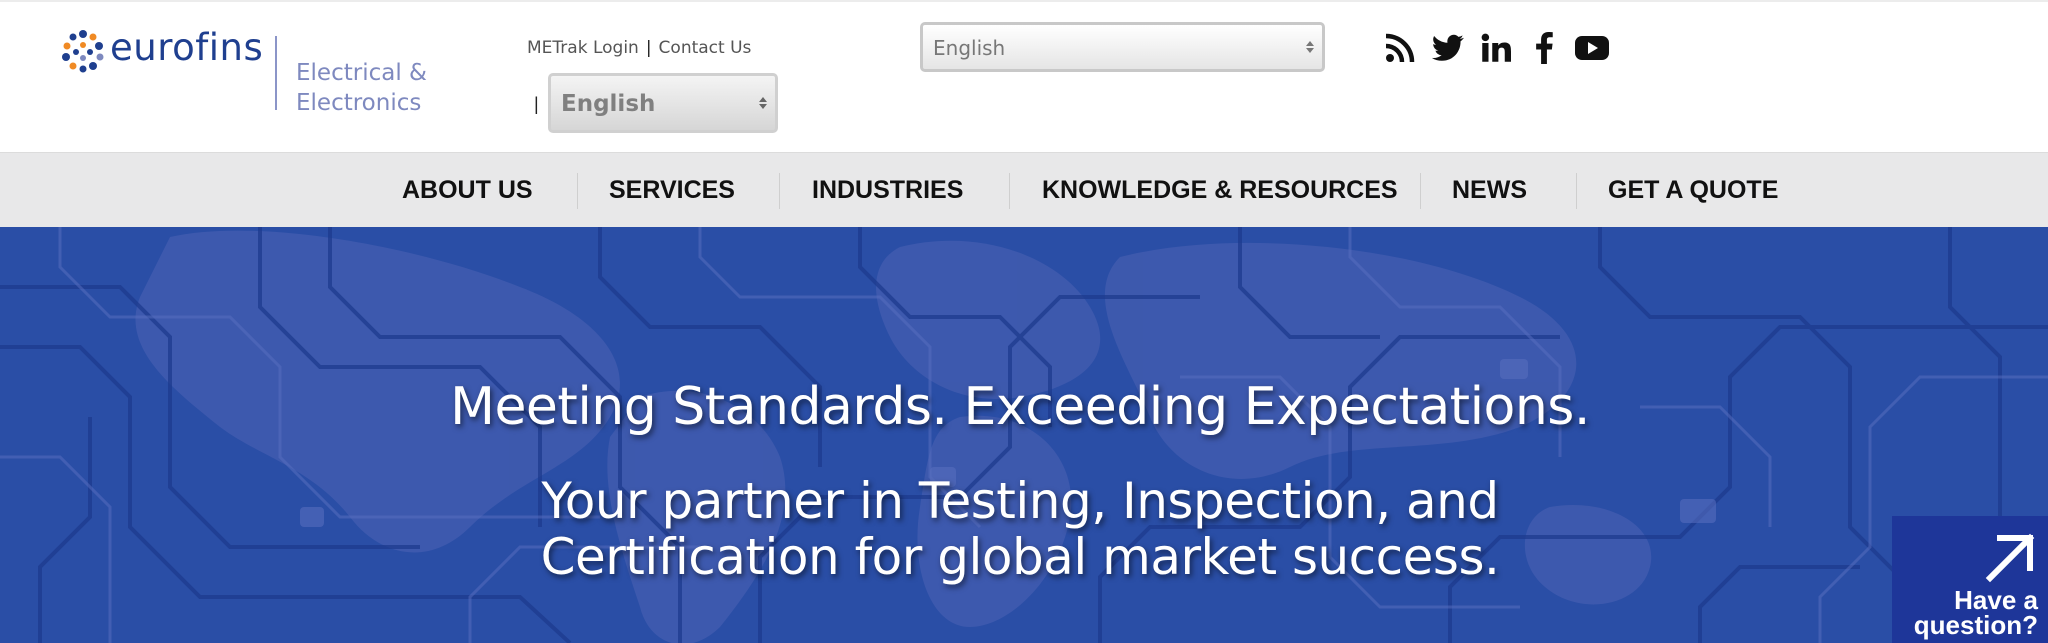 This screenshot has width=2048, height=643. What do you see at coordinates (83, 51) in the screenshot?
I see `eurofins-dots-icon` at bounding box center [83, 51].